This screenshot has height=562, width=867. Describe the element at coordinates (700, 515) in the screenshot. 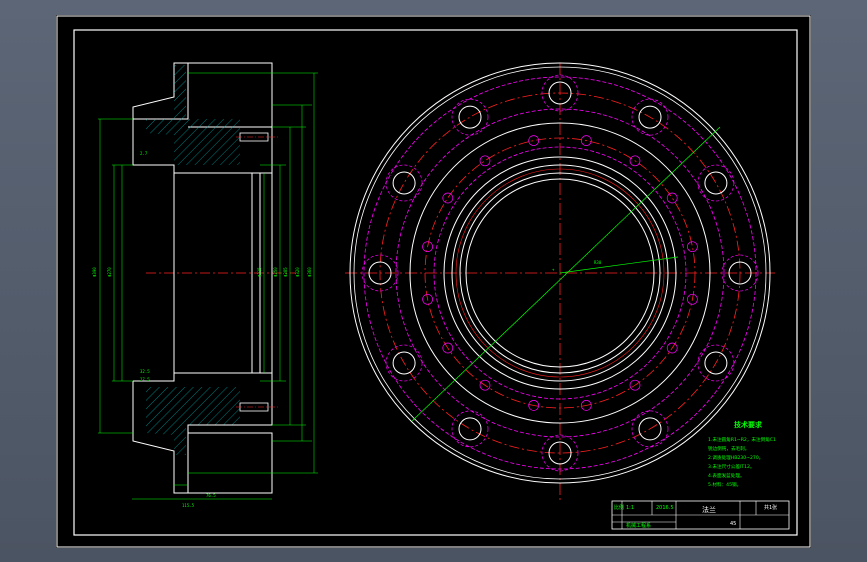

I see `title-block: 比例 1:1 2016.5 法兰 共1张 机械工程系 45` at that location.